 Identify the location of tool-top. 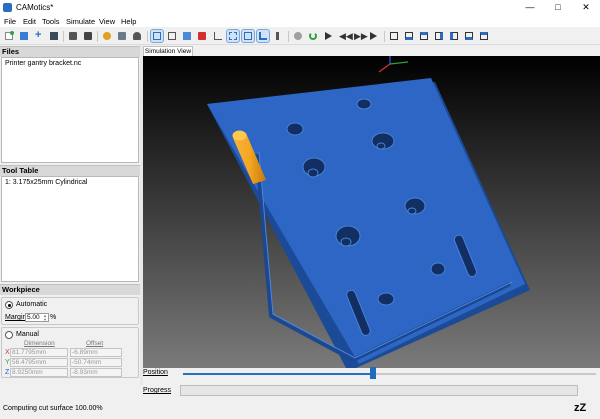
(239, 135).